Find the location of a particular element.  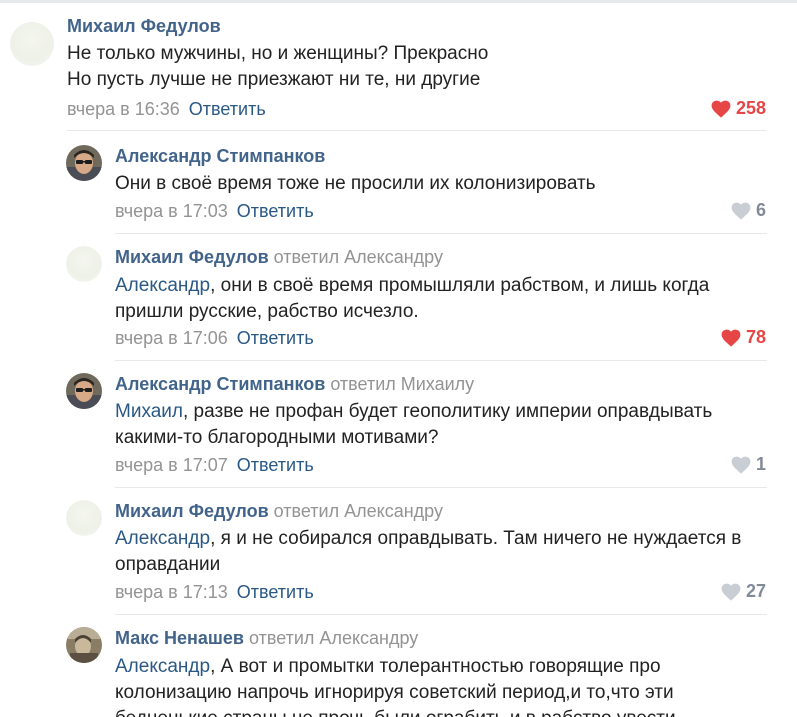

like-button: 1 is located at coordinates (748, 464).